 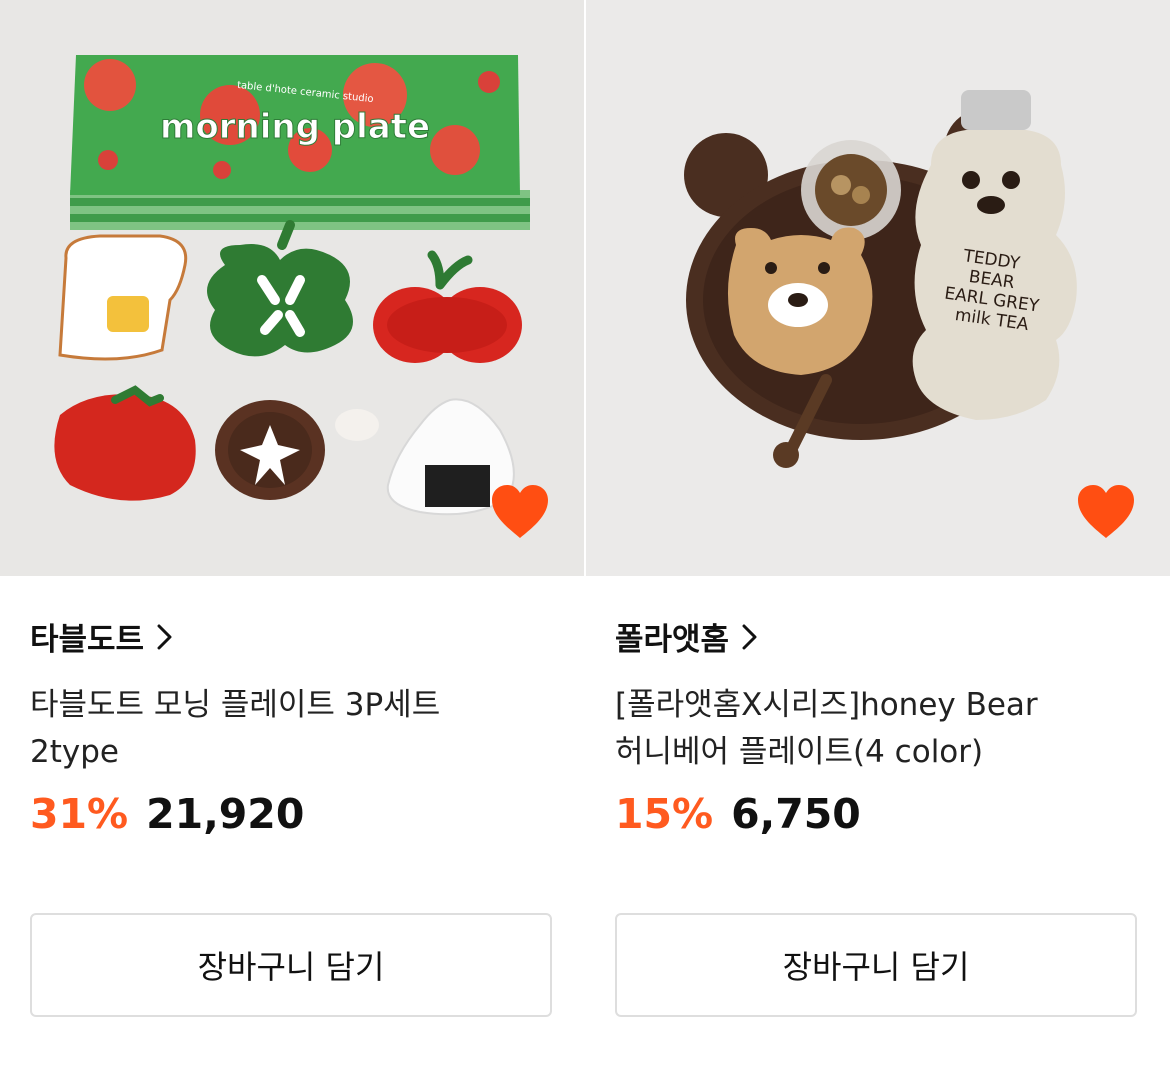 What do you see at coordinates (796, 814) in the screenshot?
I see `sale-price: 6,750` at bounding box center [796, 814].